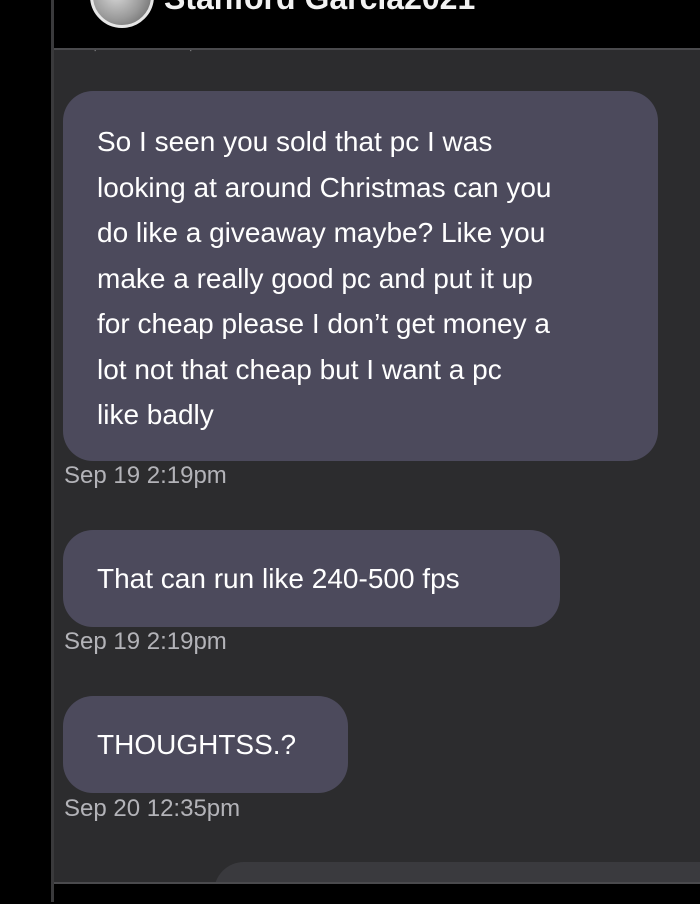 Image resolution: width=700 pixels, height=904 pixels. Describe the element at coordinates (143, 55) in the screenshot. I see `previous-timestamp-fragment: ' '` at that location.